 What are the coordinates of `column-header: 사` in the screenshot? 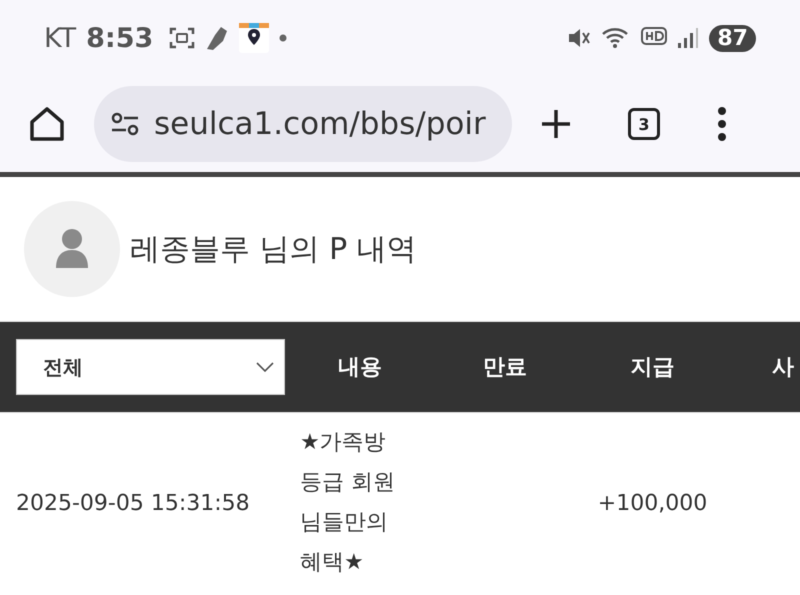 It's located at (783, 368).